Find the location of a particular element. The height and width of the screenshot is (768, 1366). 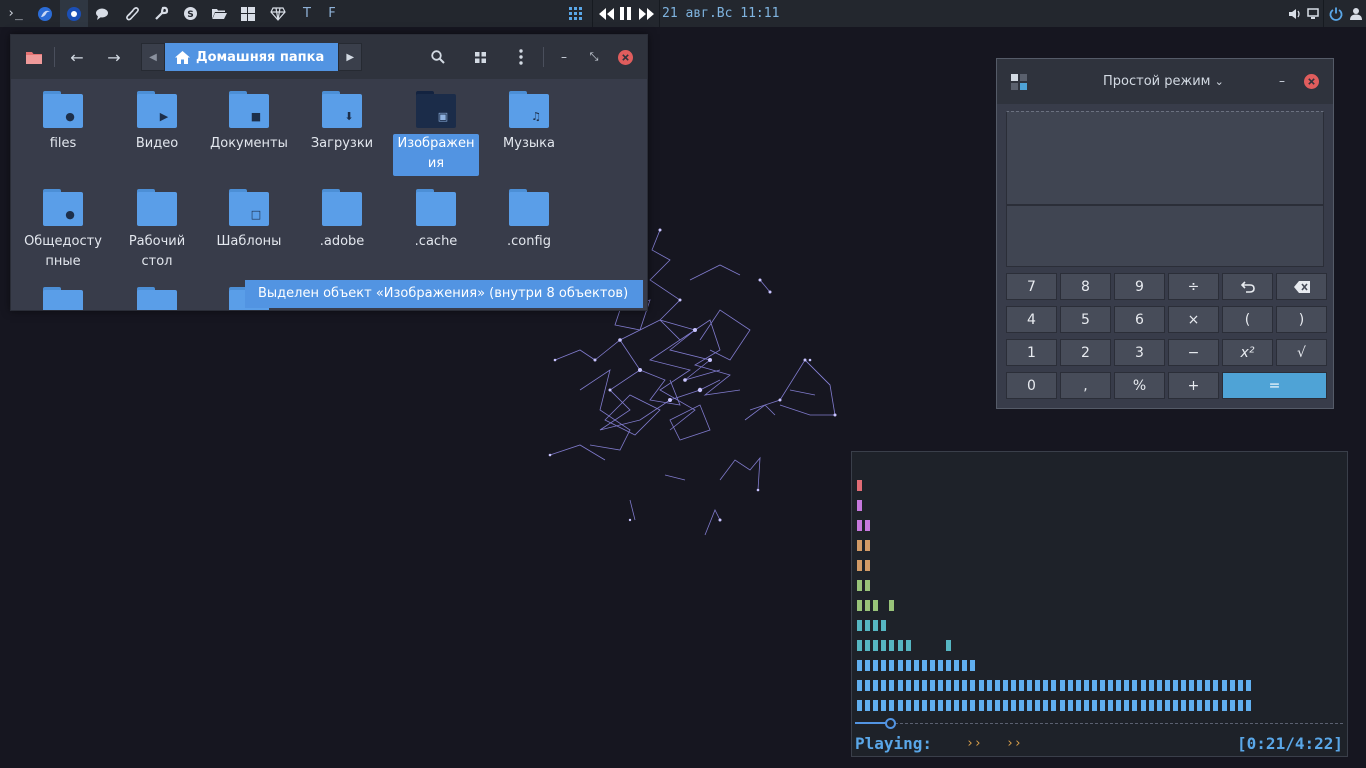

key-comma: , is located at coordinates (1085, 385).